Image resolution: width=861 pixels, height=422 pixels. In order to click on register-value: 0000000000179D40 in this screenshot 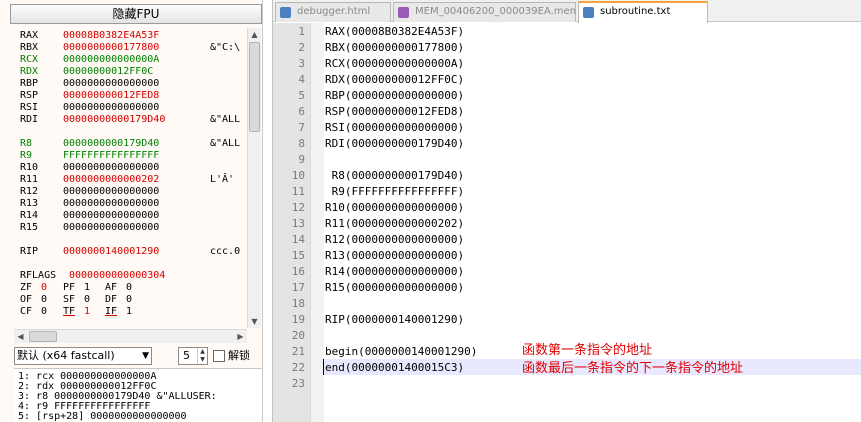, I will do `click(111, 144)`.